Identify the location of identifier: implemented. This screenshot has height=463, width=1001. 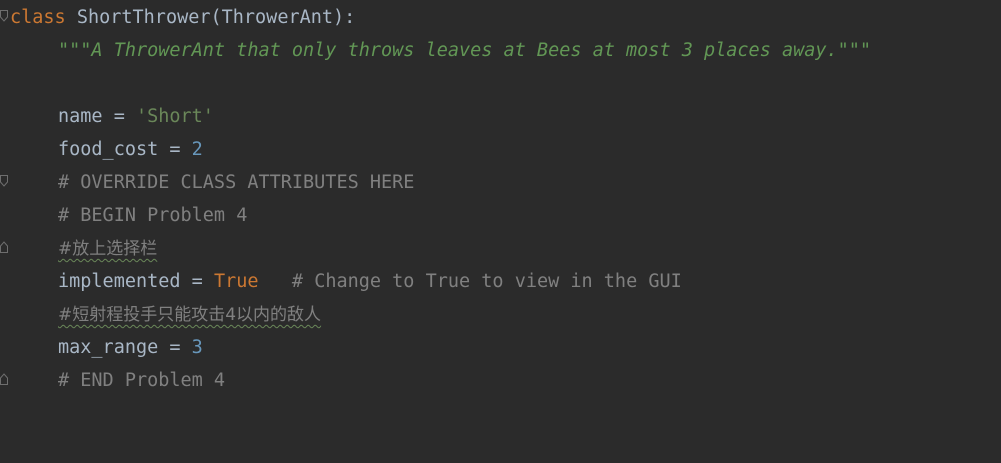
(119, 281).